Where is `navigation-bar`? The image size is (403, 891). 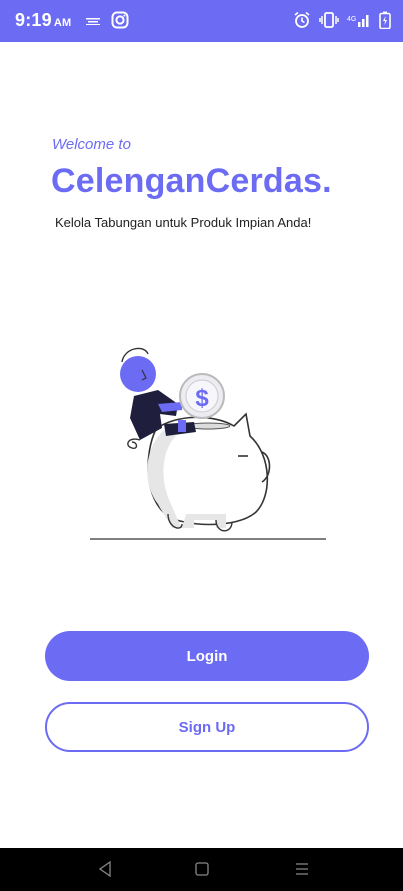 navigation-bar is located at coordinates (201, 869).